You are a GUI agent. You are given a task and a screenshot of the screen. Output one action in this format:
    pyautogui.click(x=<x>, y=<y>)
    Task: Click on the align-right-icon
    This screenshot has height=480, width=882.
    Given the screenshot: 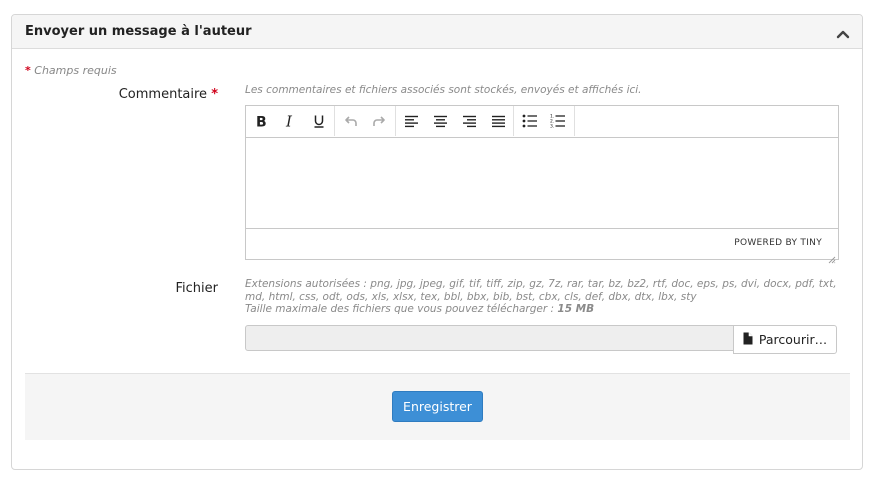 What is the action you would take?
    pyautogui.click(x=469, y=121)
    